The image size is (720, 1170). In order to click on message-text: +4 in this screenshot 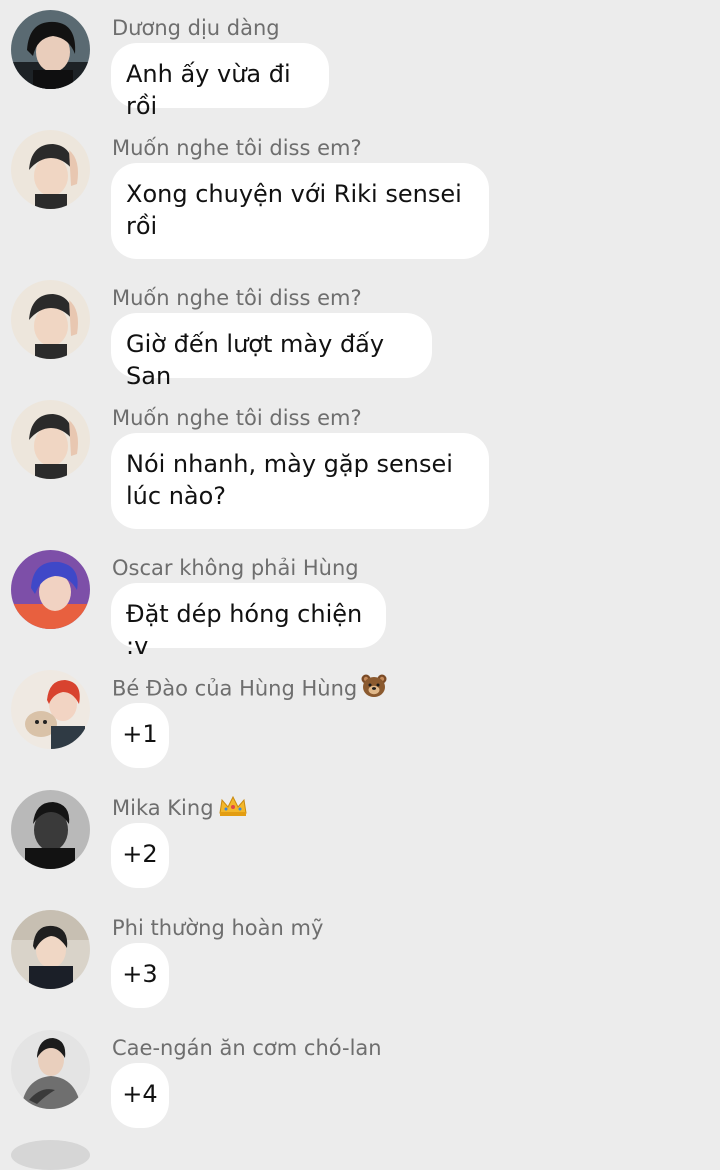, I will do `click(140, 1094)`.